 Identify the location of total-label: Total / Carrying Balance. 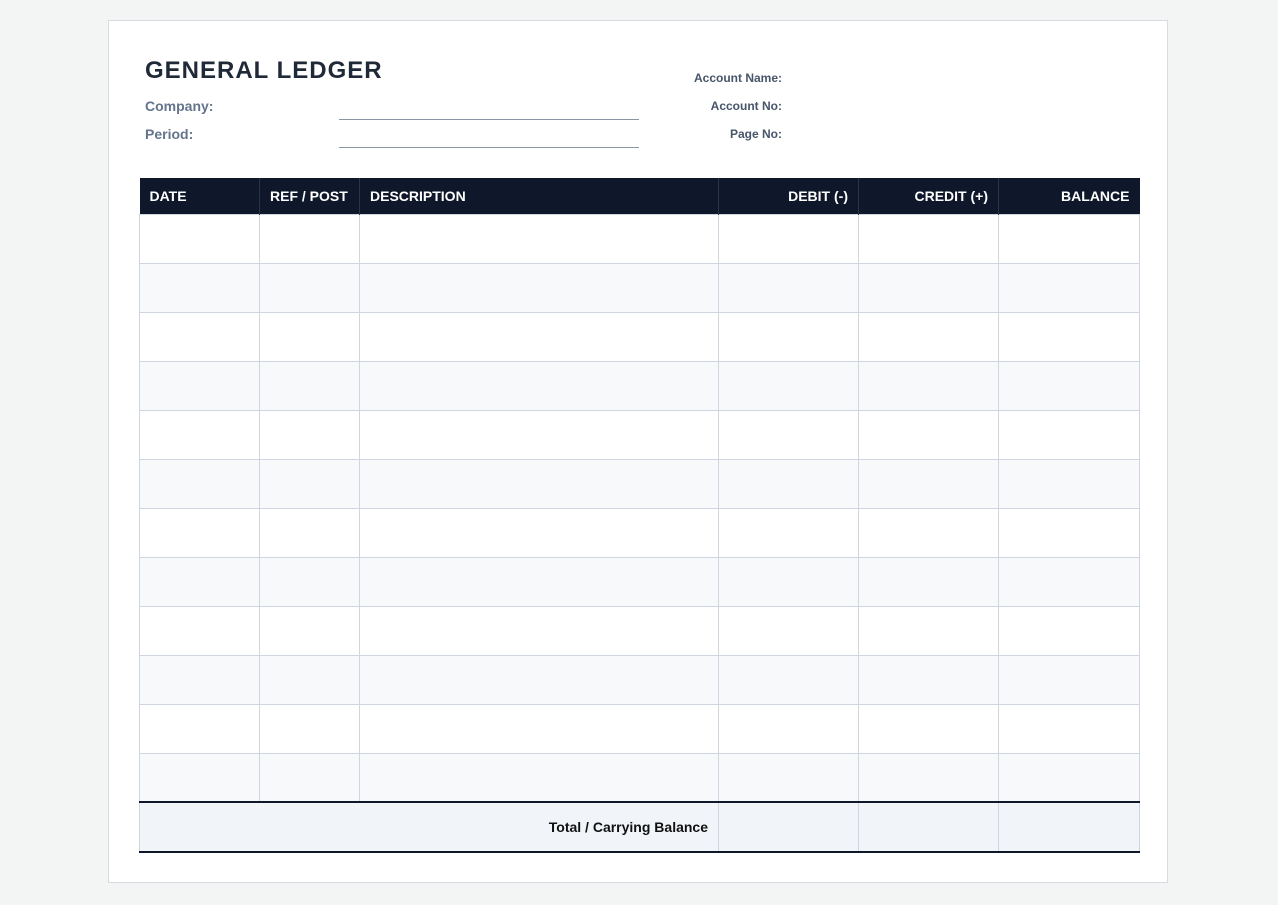
(429, 827).